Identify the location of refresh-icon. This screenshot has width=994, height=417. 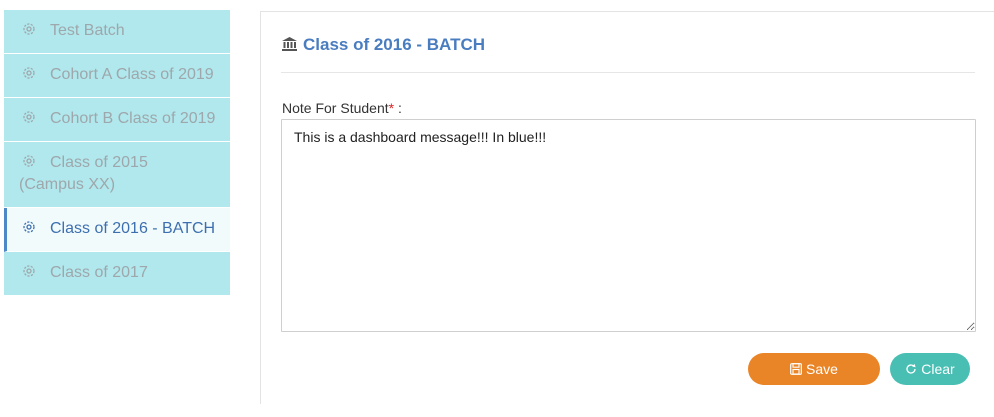
(911, 364).